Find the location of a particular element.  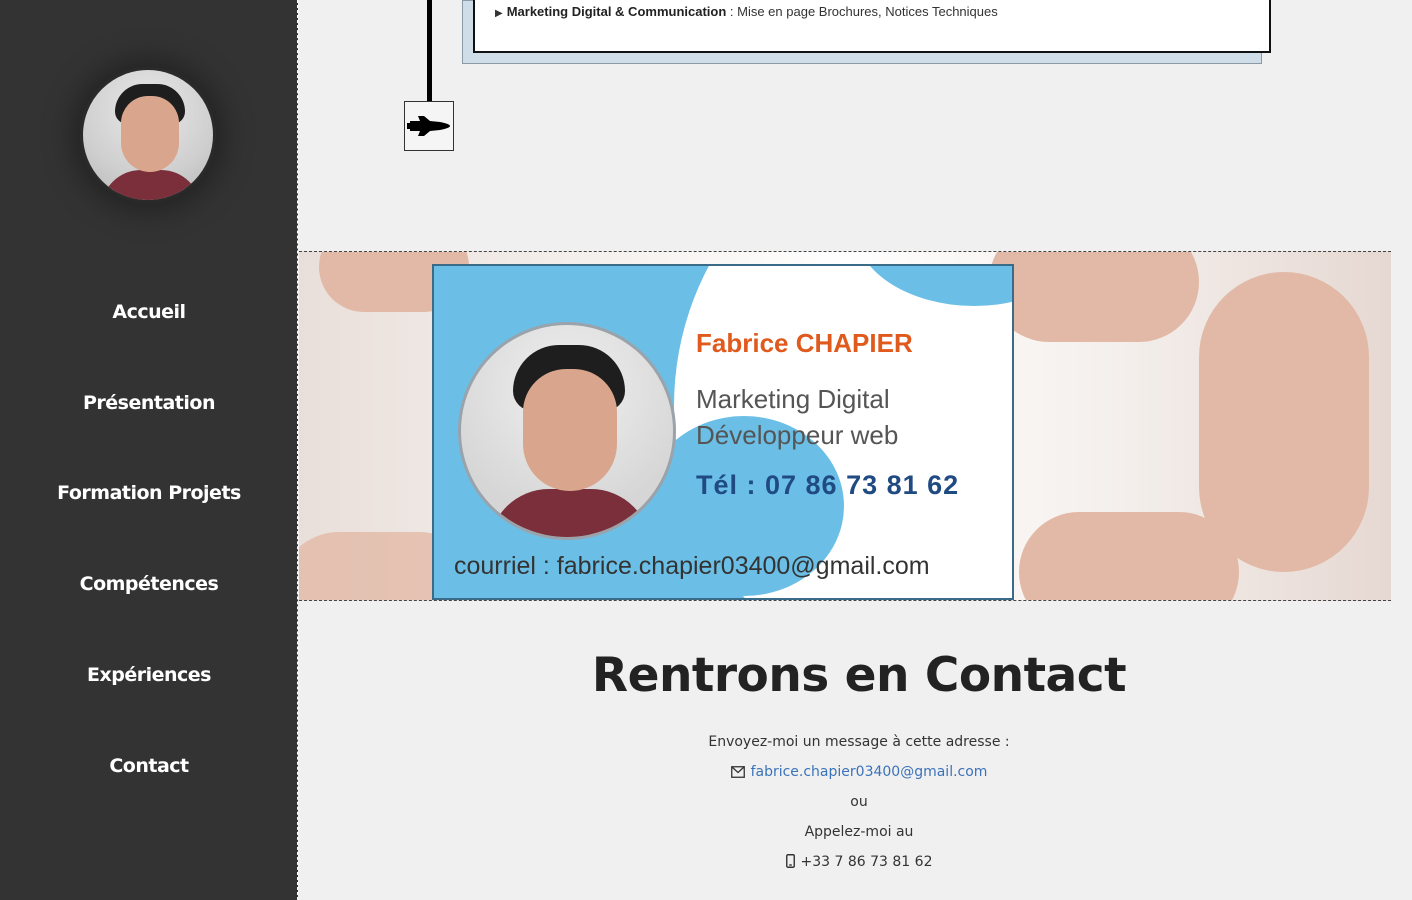

business-card-role-2: Développeur web is located at coordinates (797, 435).